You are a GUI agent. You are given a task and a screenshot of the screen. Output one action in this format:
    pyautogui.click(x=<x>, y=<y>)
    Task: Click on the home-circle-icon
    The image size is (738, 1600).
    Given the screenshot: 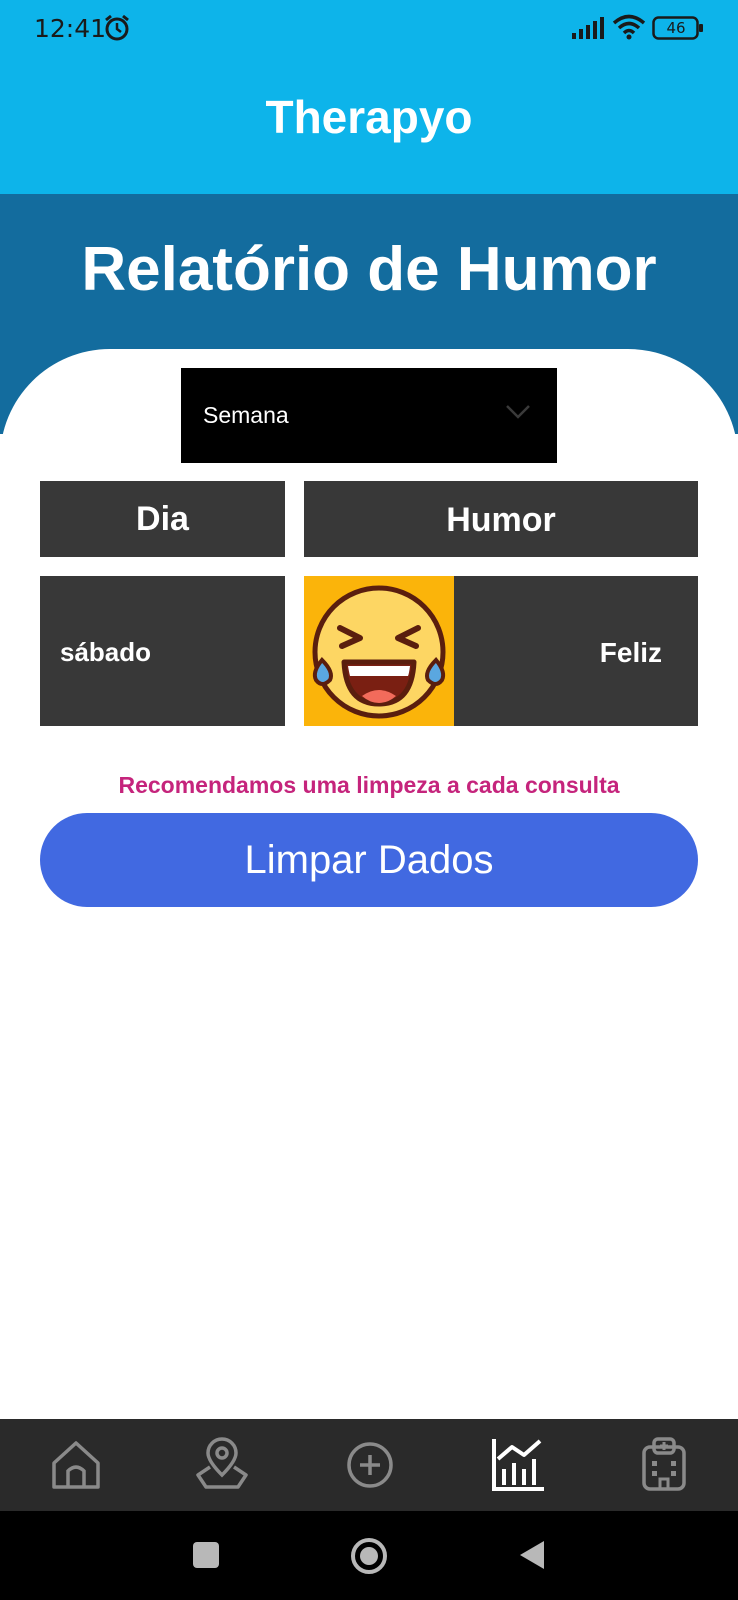 What is the action you would take?
    pyautogui.click(x=369, y=1556)
    